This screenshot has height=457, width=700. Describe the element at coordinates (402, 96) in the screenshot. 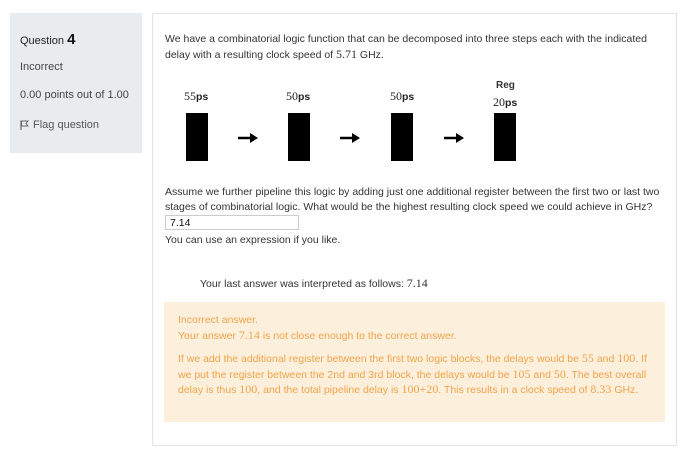

I see `stage-3-delay-label: 50ps` at that location.